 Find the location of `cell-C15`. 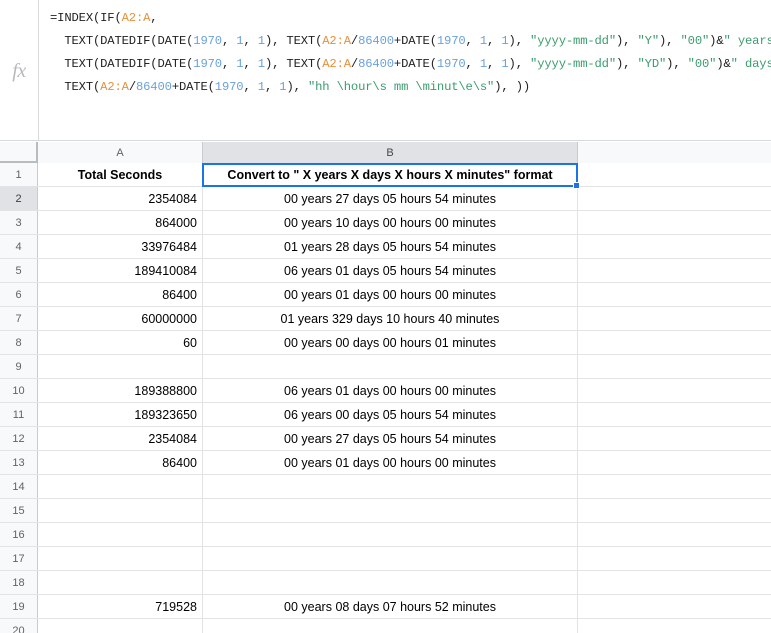

cell-C15 is located at coordinates (674, 510).